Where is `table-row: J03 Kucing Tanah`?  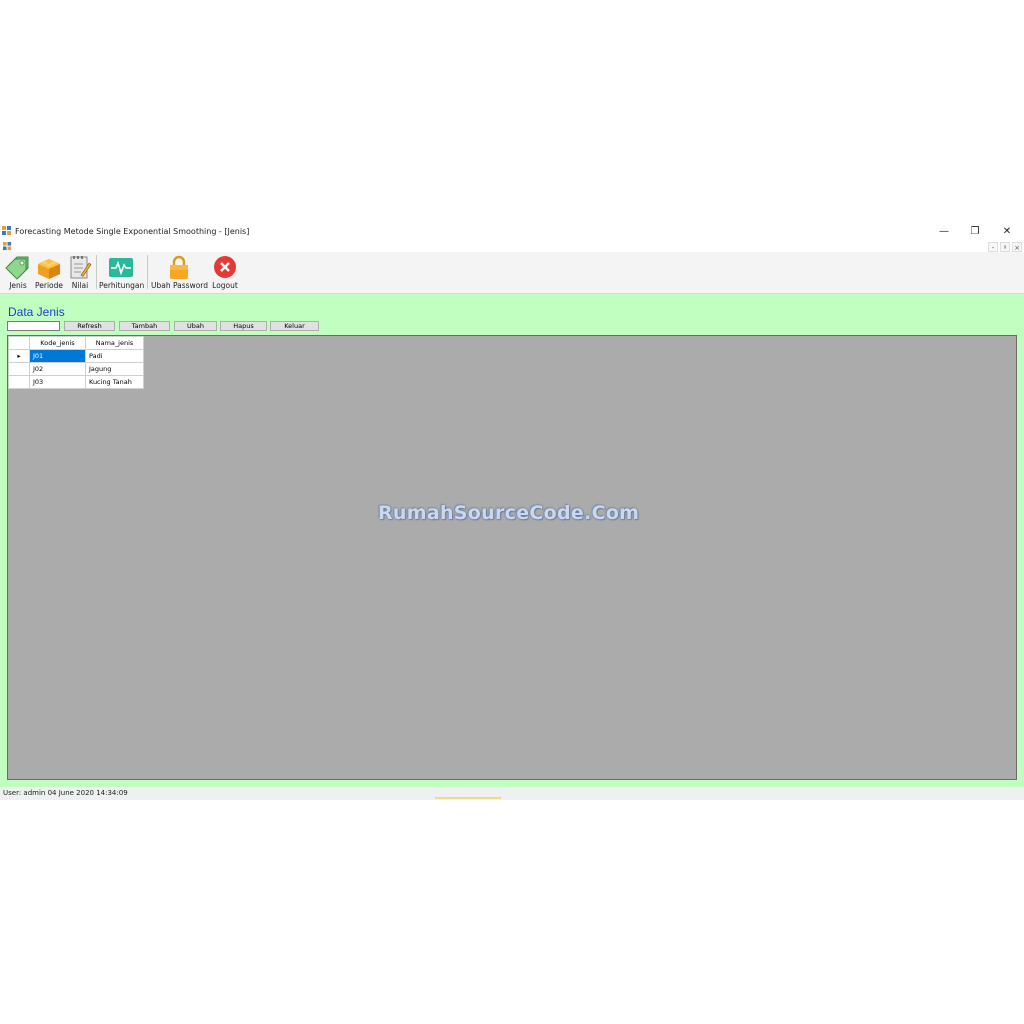
table-row: J03 Kucing Tanah is located at coordinates (76, 382).